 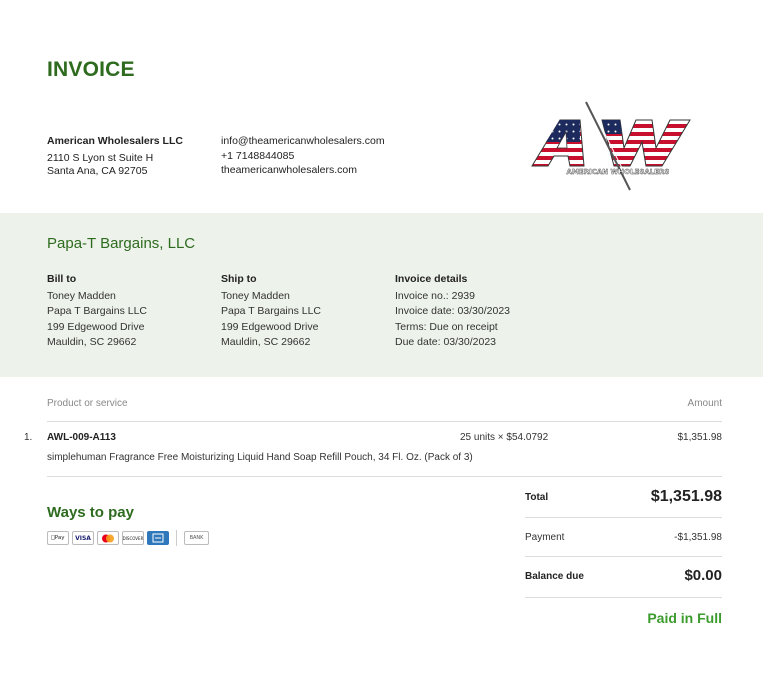 What do you see at coordinates (303, 141) in the screenshot?
I see `company-email: info@theamericanwholesalers.com` at bounding box center [303, 141].